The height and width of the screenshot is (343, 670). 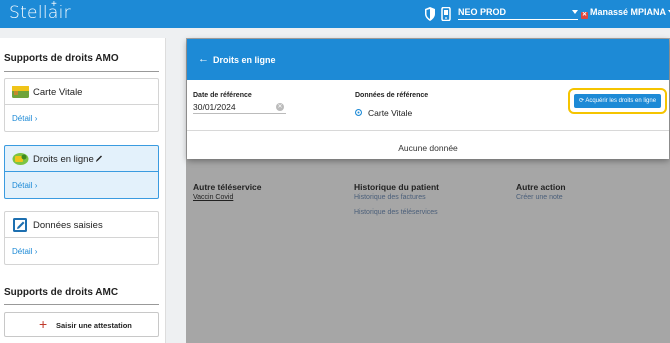 I want to click on logo-plus-mark: +, so click(x=54, y=5).